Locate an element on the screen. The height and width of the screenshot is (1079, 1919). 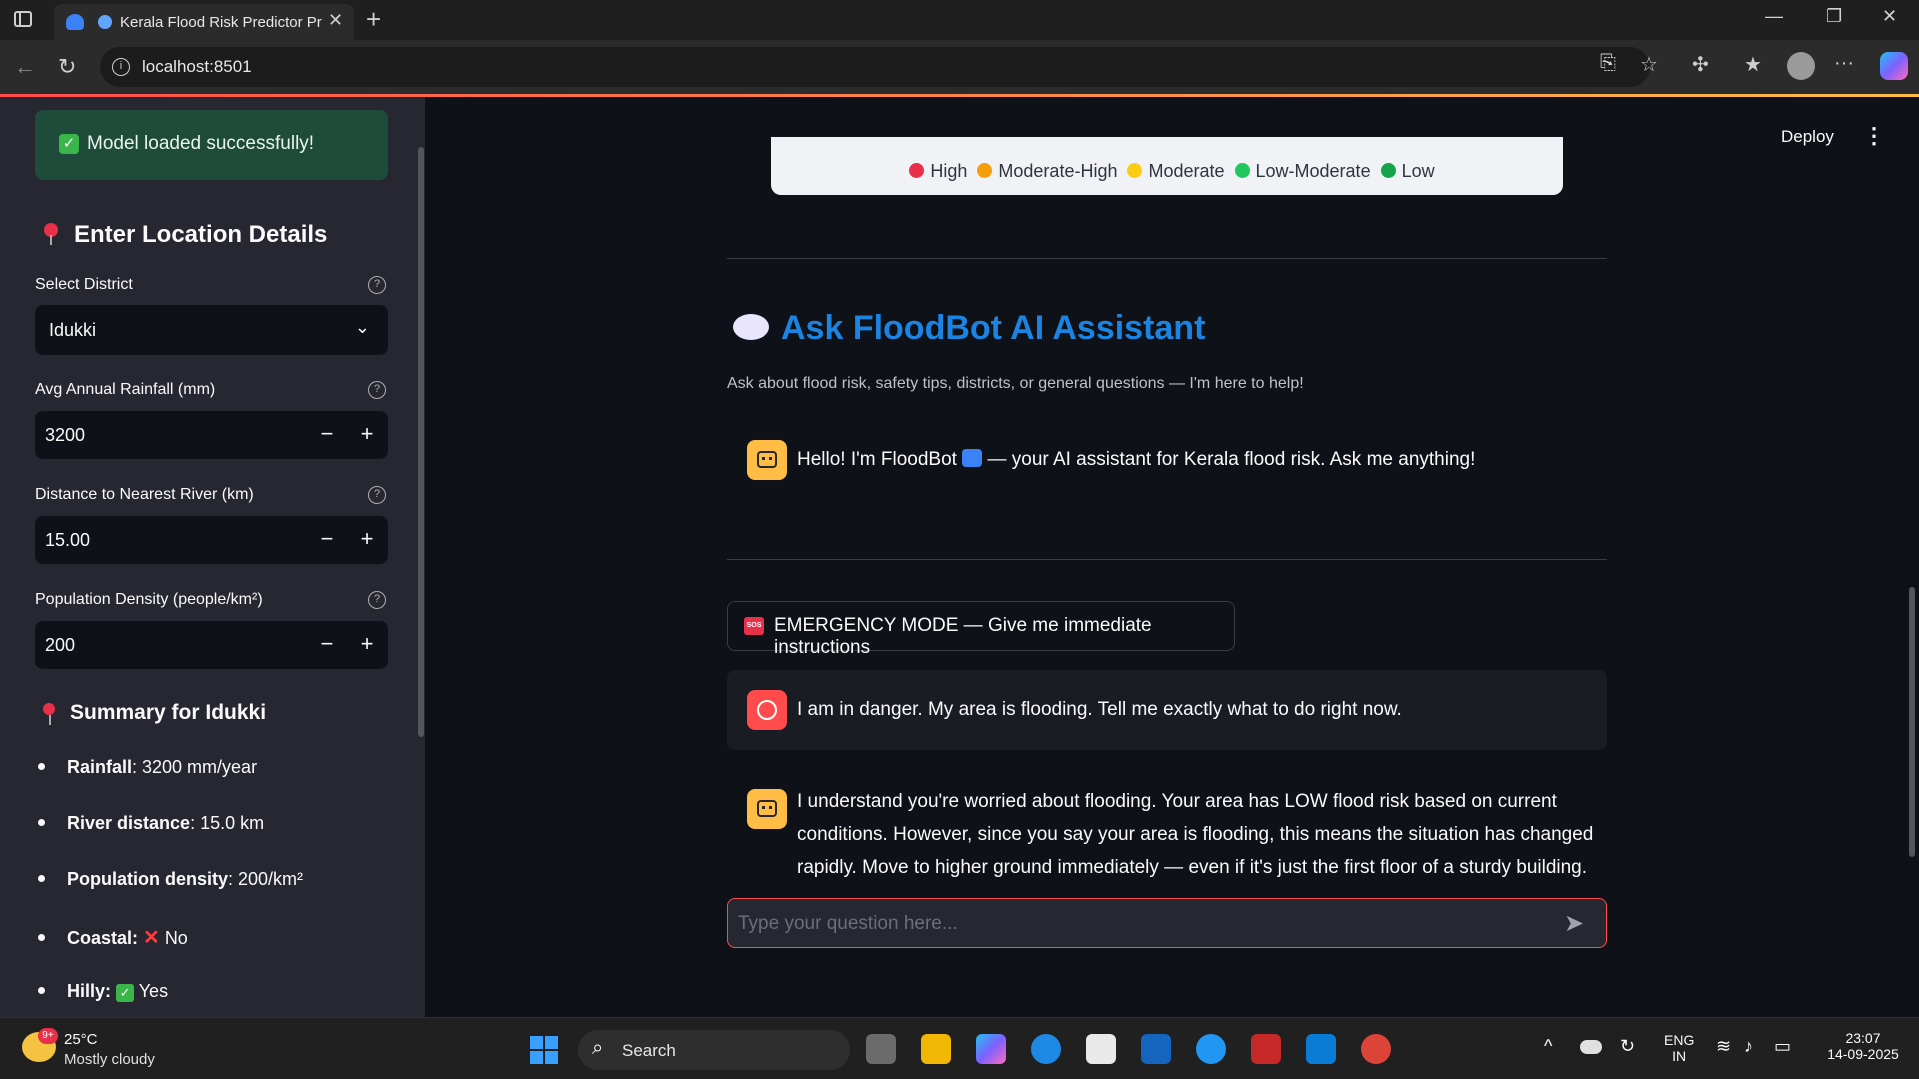
river-distance-input: 15.00 − + is located at coordinates (211, 540).